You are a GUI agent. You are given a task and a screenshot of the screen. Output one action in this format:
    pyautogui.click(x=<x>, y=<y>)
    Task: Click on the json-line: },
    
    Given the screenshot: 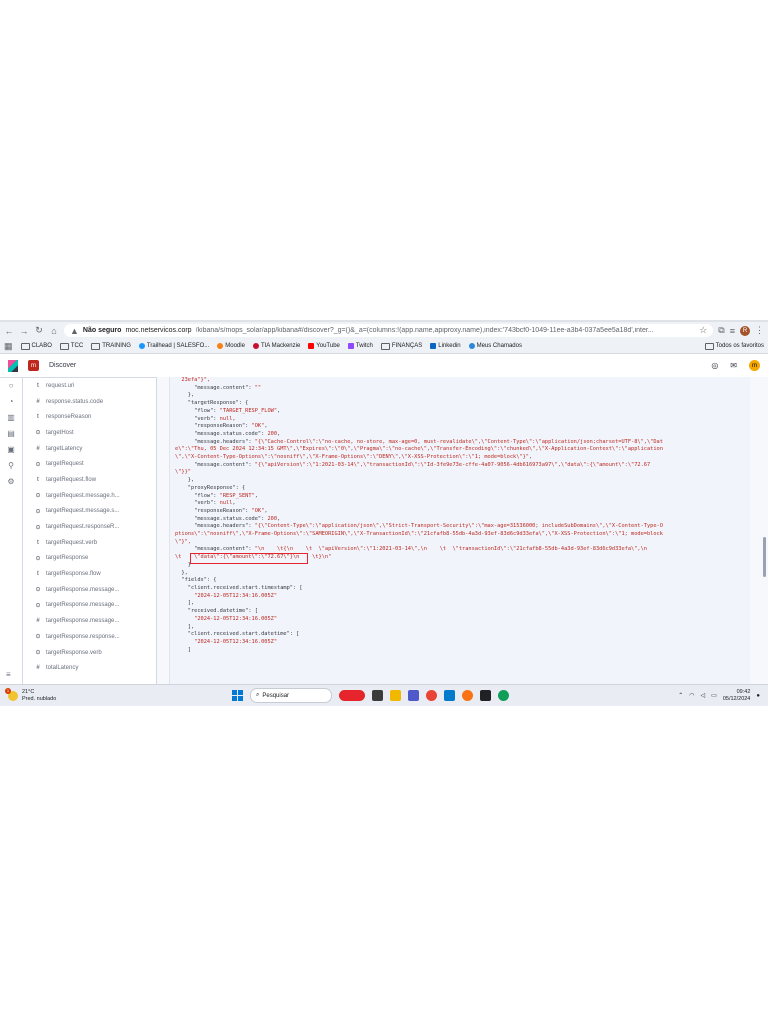 What is the action you would take?
    pyautogui.click(x=462, y=481)
    